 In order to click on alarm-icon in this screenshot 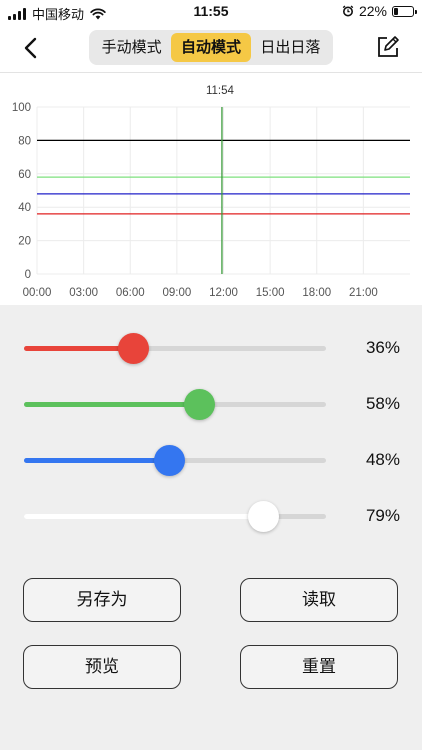, I will do `click(348, 11)`.